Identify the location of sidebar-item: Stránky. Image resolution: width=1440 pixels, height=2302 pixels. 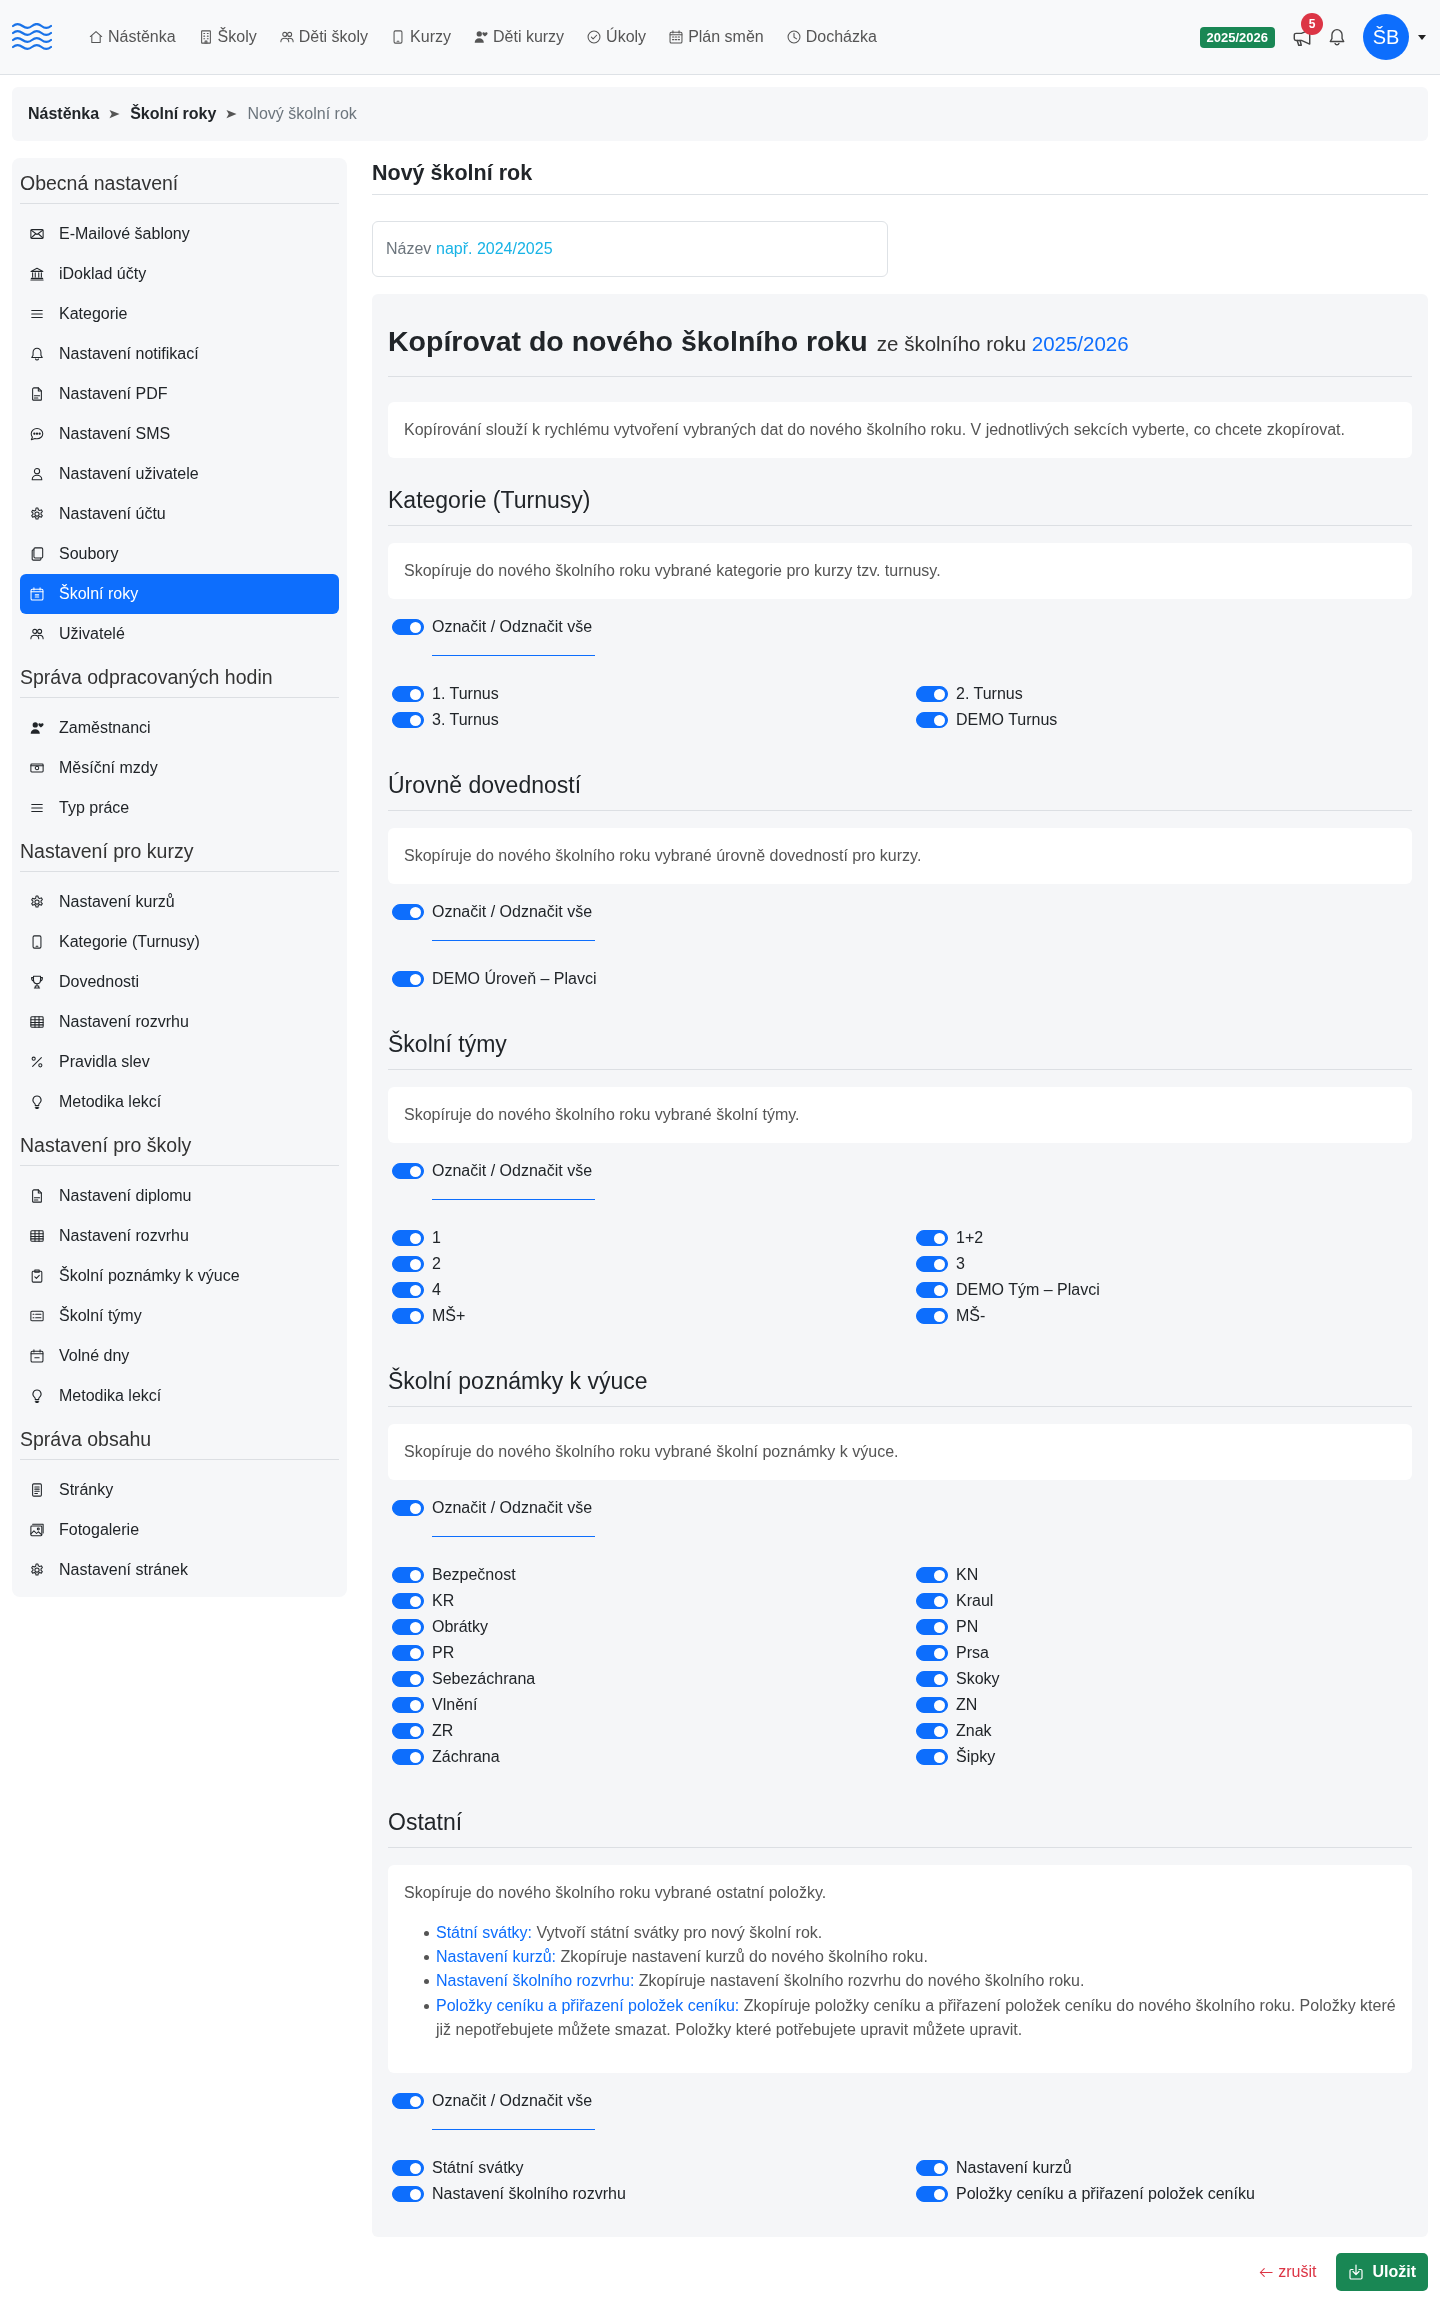
(179, 1490).